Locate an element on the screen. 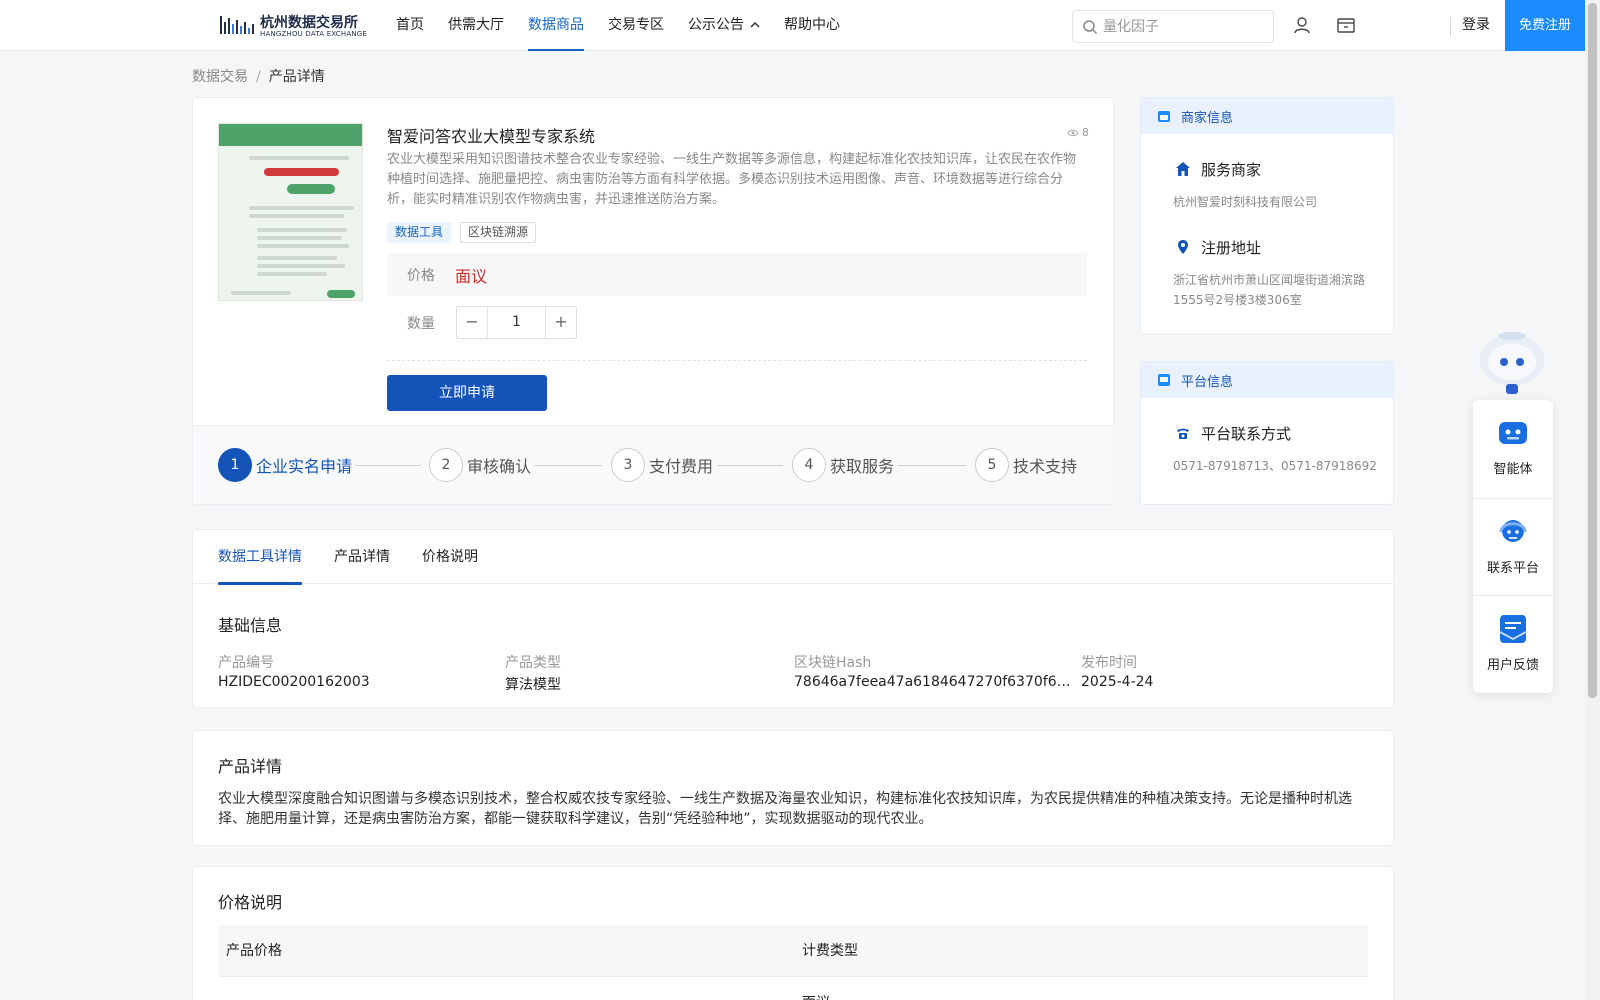 This screenshot has height=1000, width=1600. nav-home: 首页 is located at coordinates (410, 25).